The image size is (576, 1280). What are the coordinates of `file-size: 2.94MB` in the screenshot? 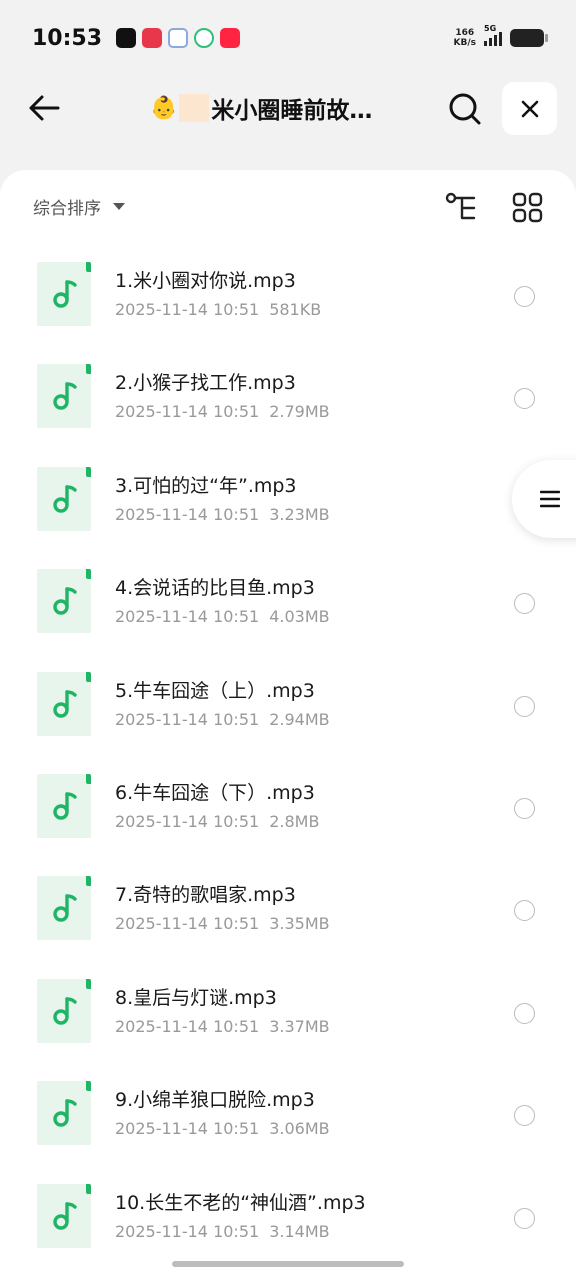 It's located at (299, 719).